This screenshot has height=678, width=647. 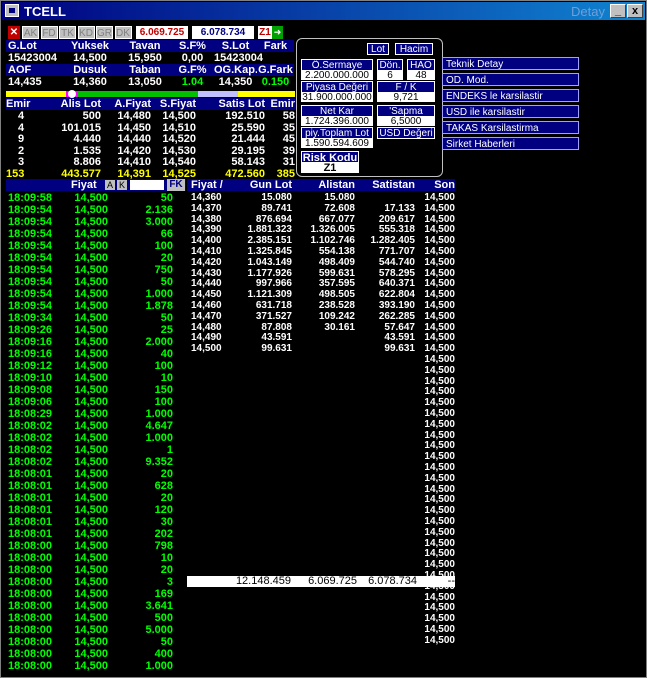 I want to click on menu-item-0: Teknik Detay, so click(x=510, y=63).